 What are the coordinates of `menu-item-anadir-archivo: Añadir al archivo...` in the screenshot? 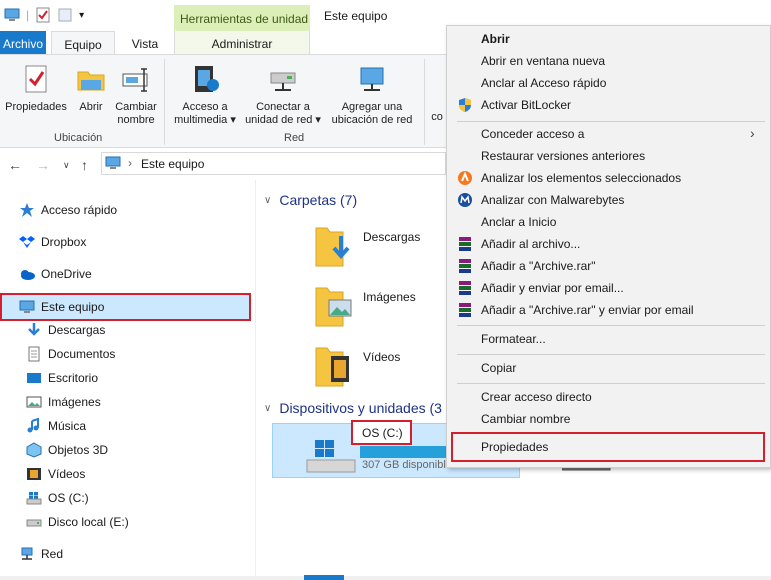 It's located at (530, 244).